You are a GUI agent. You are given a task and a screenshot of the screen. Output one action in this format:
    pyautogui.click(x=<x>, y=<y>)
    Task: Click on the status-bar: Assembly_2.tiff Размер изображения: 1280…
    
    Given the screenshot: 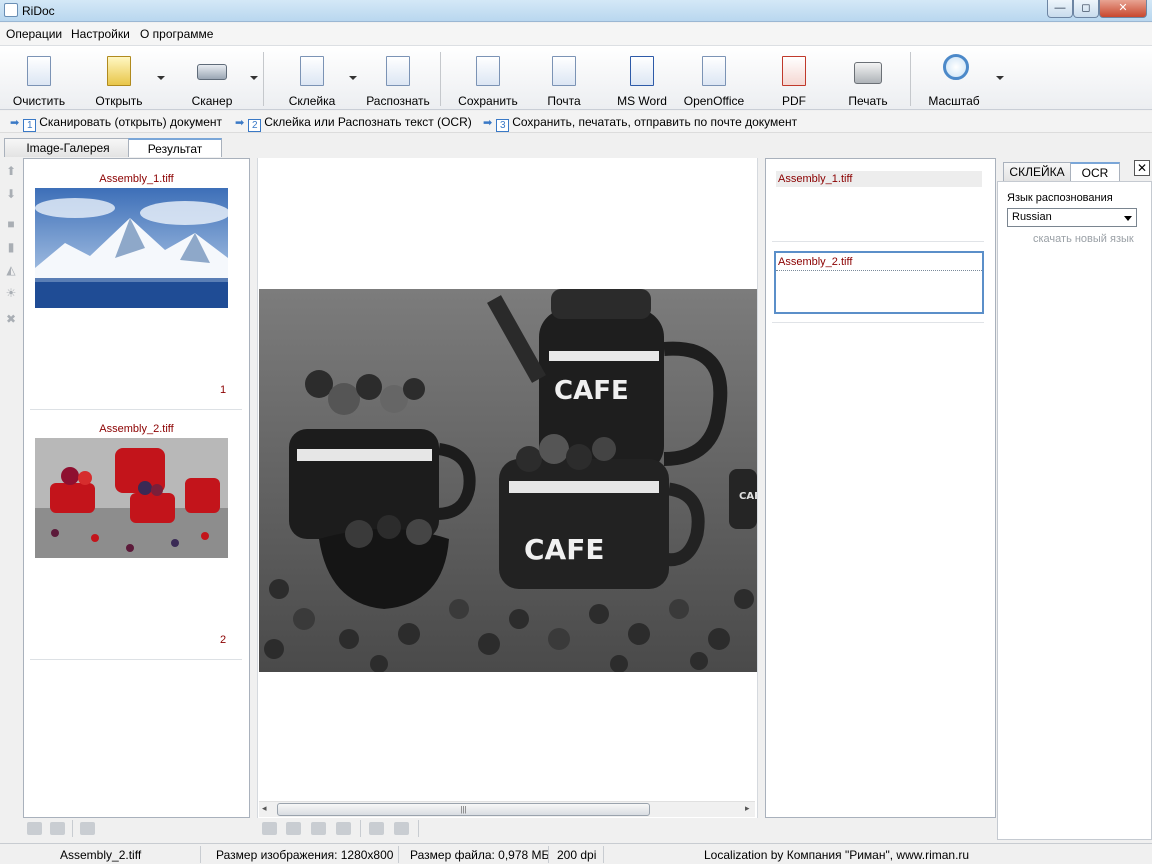 What is the action you would take?
    pyautogui.click(x=576, y=853)
    